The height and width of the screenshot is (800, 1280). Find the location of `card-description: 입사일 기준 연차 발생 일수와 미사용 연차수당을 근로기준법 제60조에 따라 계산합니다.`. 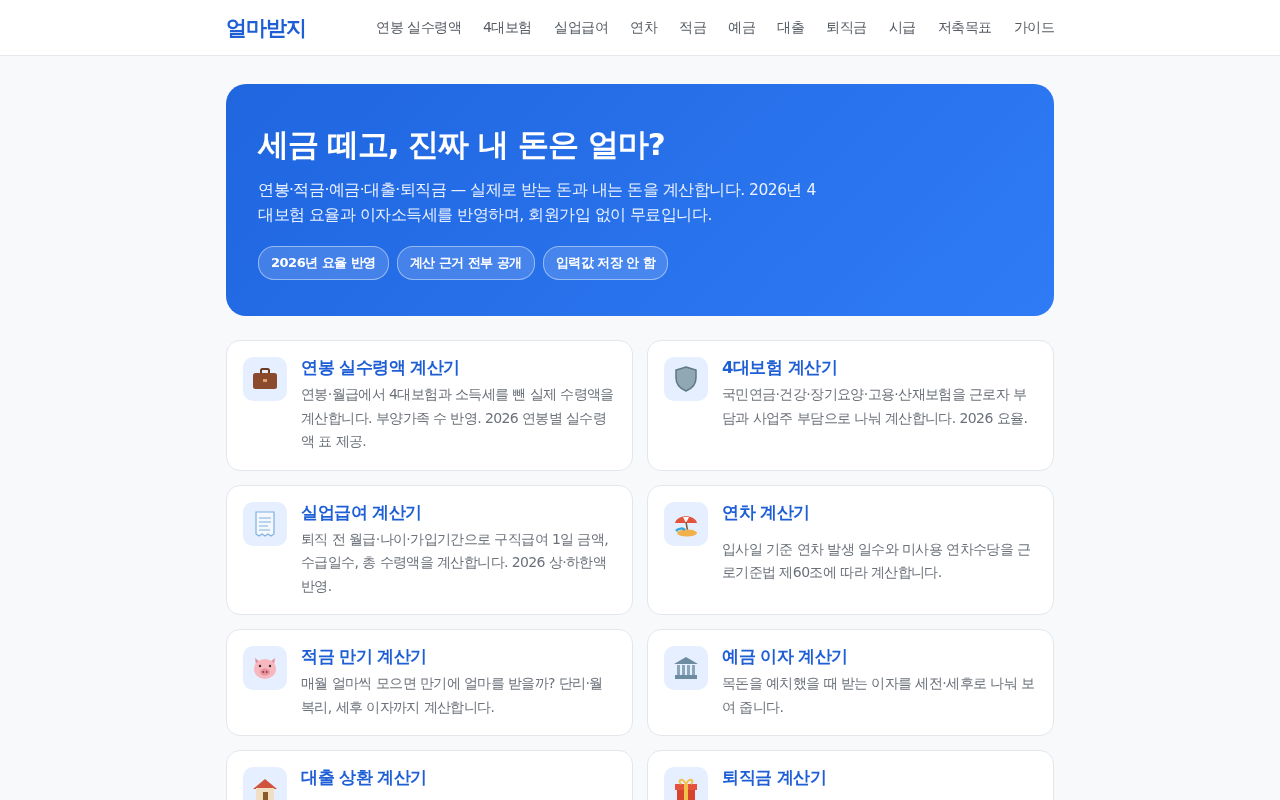

card-description: 입사일 기준 연차 발생 일수와 미사용 연차수당을 근로기준법 제60조에 따라 계산합니다. is located at coordinates (877, 560).